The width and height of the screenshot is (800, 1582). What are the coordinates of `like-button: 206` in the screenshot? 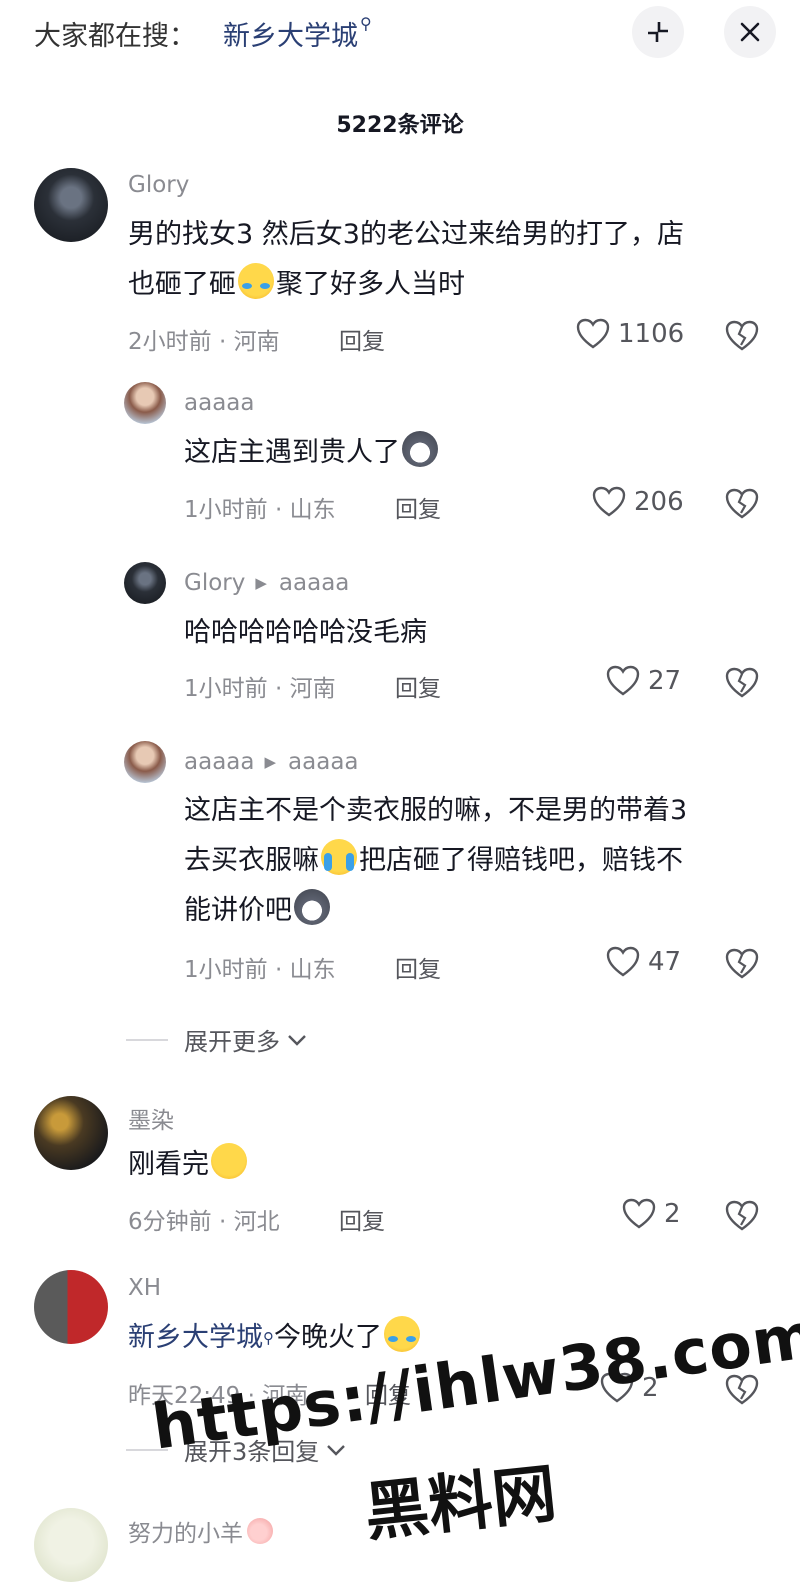 It's located at (638, 502).